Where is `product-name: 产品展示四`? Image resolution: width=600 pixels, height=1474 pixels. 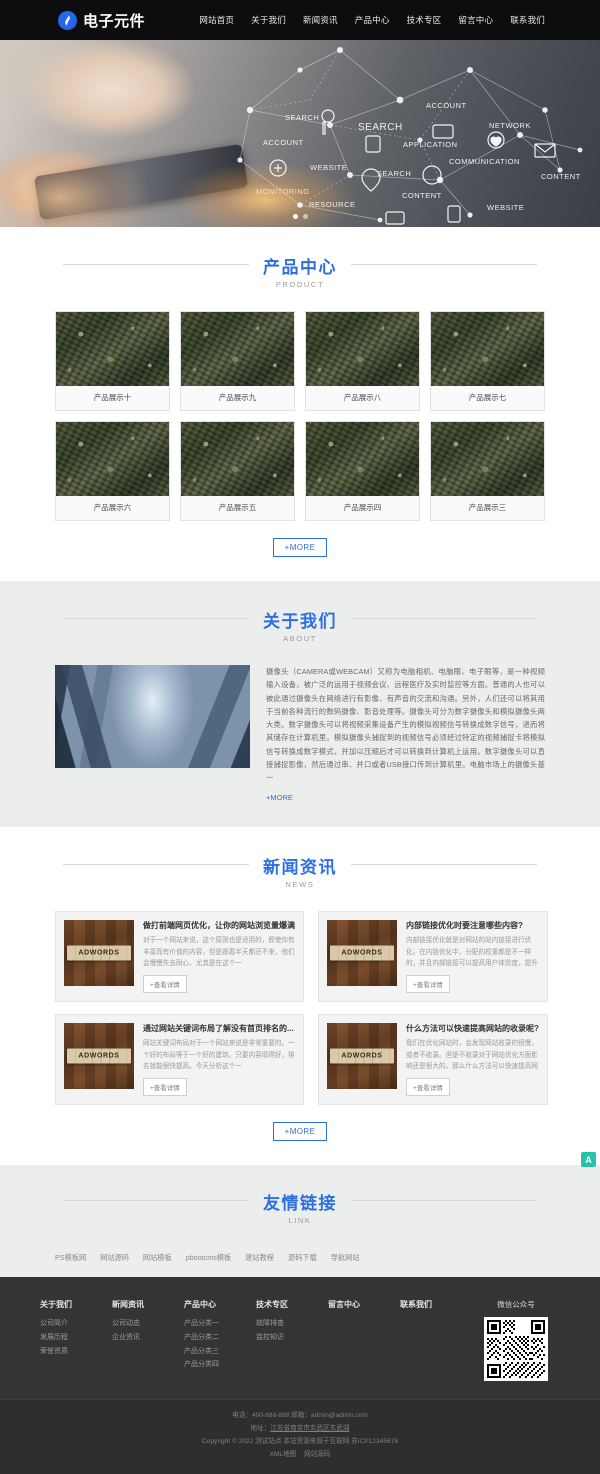 product-name: 产品展示四 is located at coordinates (362, 507).